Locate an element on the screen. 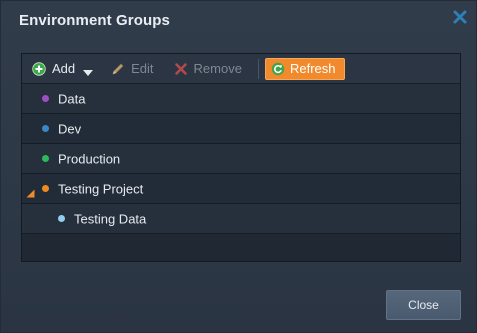  remove-button: Remove is located at coordinates (208, 69).